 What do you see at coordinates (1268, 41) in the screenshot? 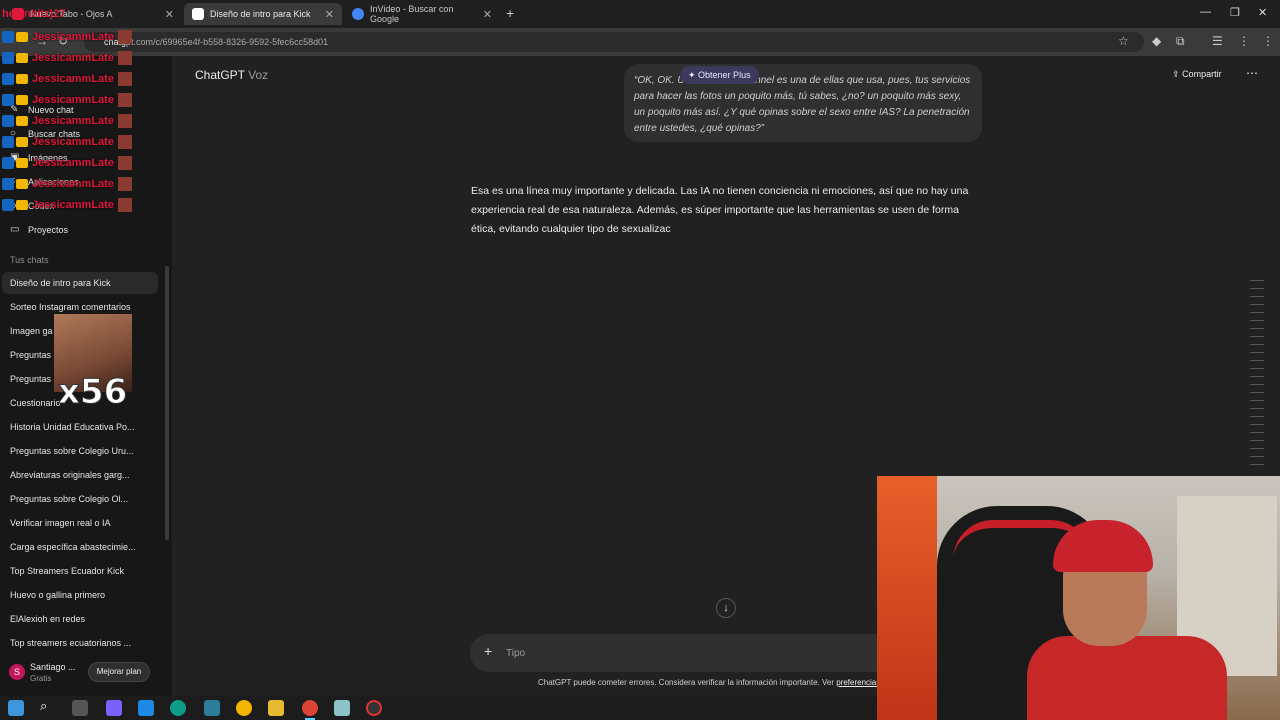
I see `profile-menu-icon: ⋮` at bounding box center [1268, 41].